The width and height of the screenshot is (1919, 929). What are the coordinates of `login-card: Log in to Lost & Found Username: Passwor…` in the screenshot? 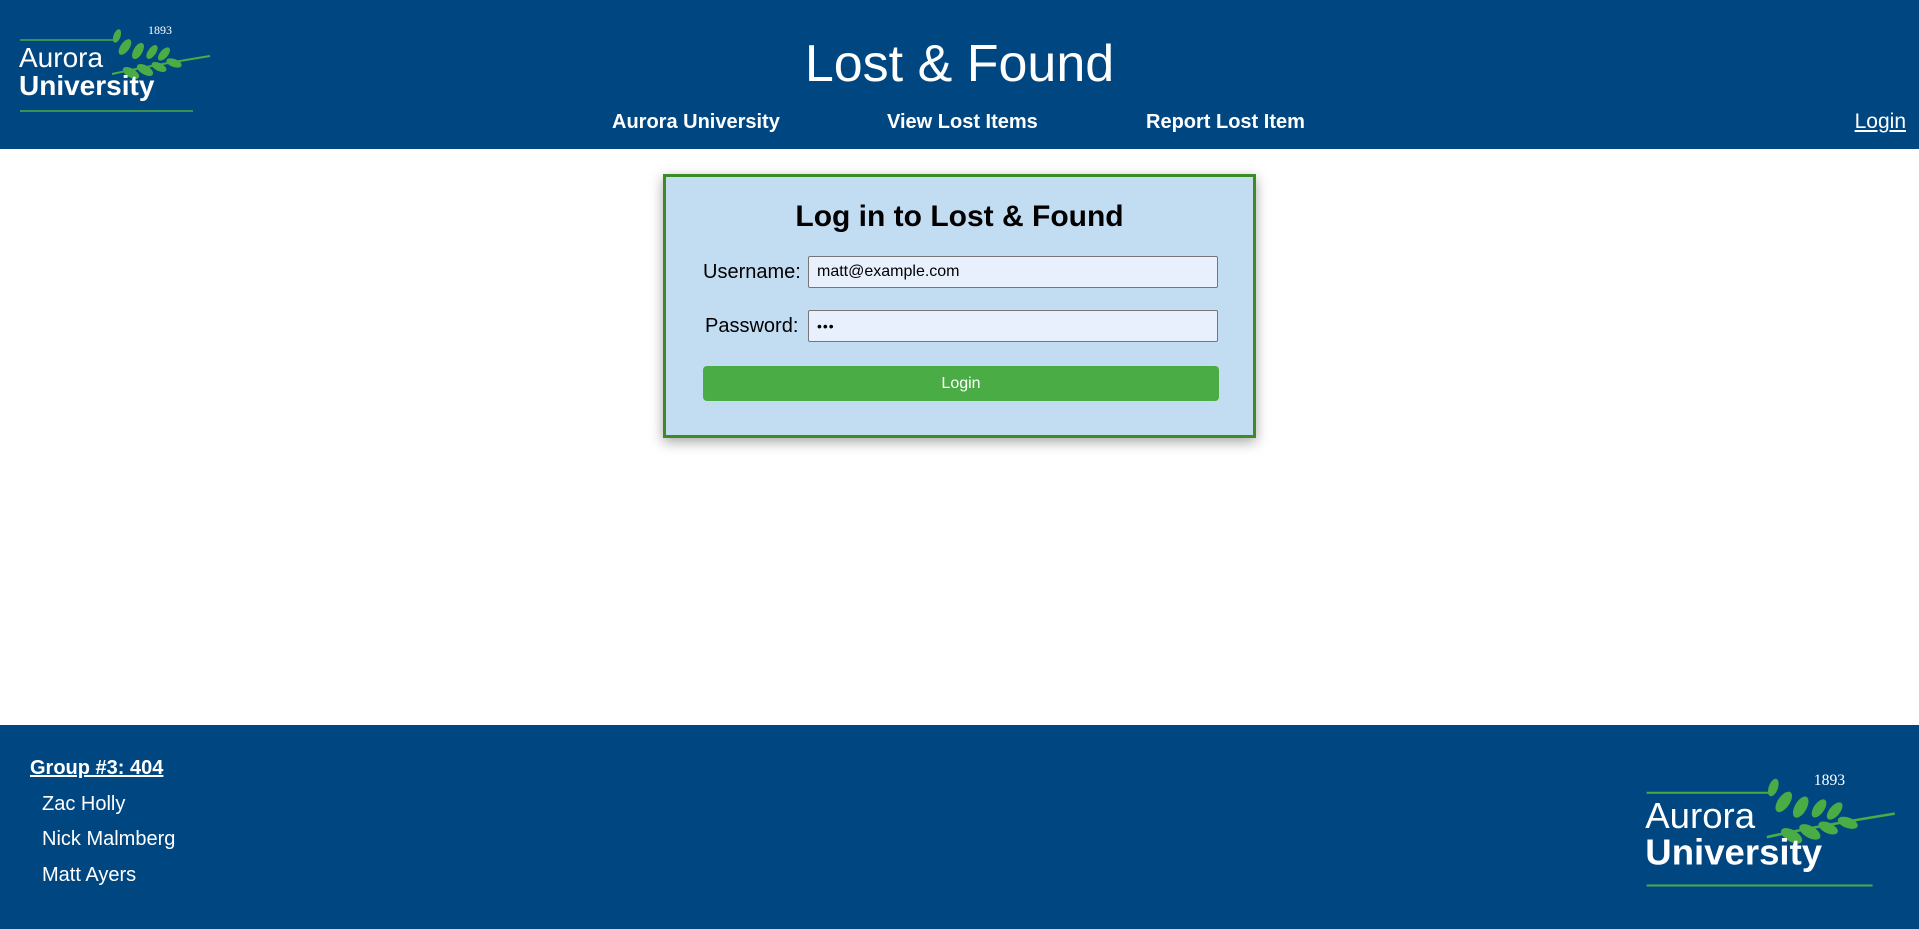 It's located at (959, 306).